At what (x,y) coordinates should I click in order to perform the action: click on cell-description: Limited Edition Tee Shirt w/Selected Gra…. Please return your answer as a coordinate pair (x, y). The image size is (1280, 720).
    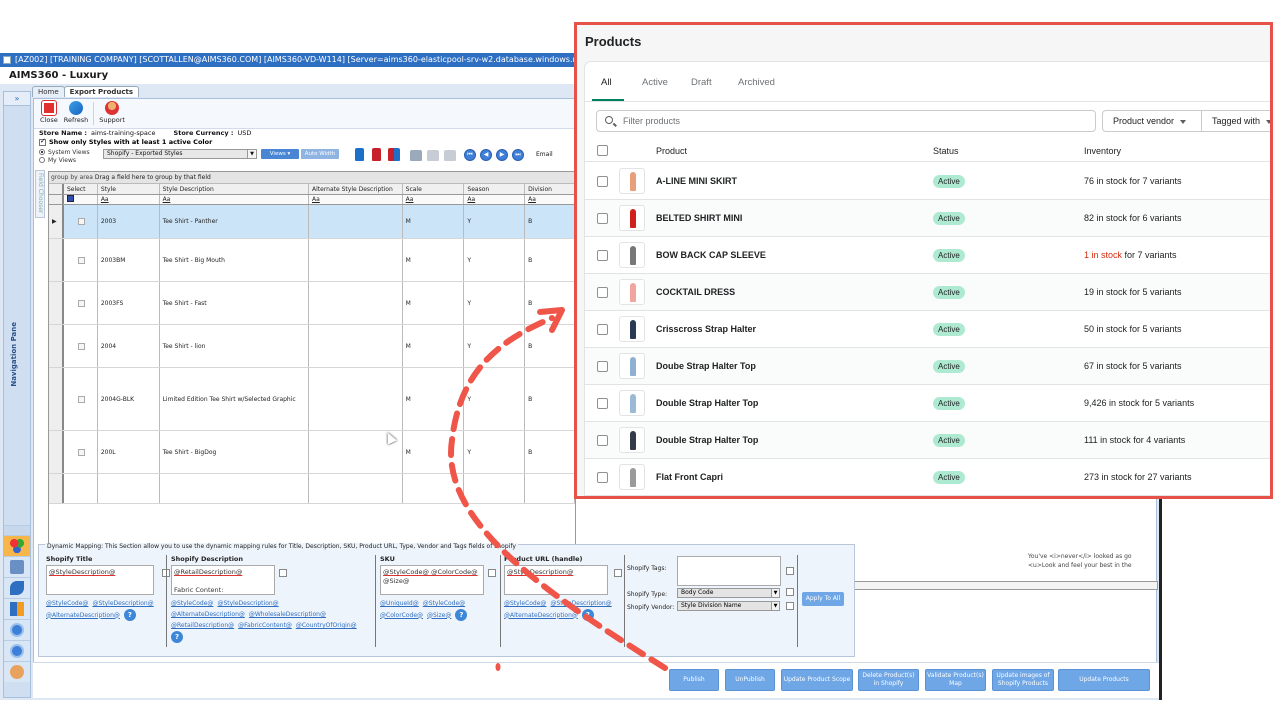
    Looking at the image, I should click on (234, 399).